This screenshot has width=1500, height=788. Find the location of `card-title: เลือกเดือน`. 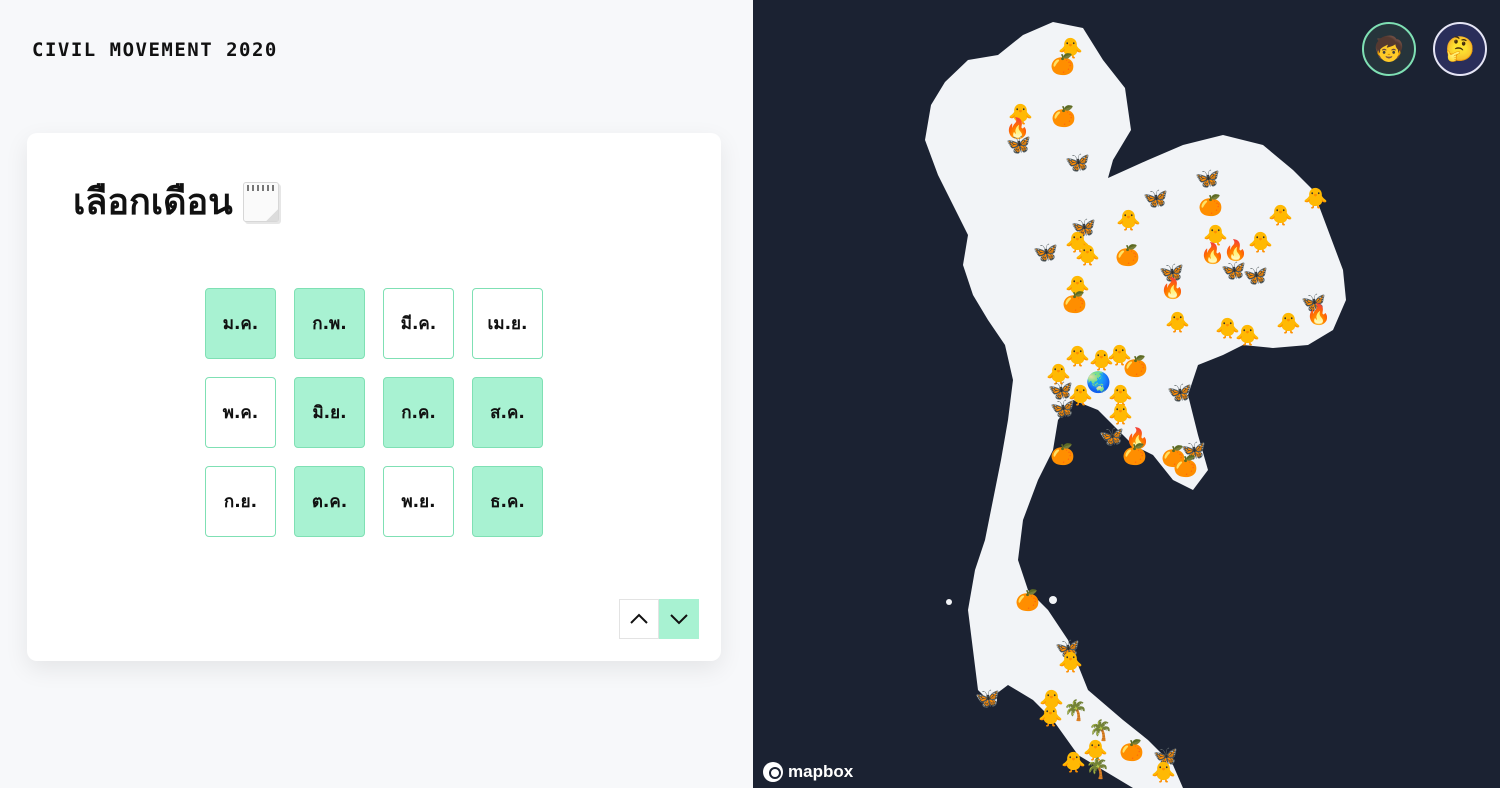

card-title: เลือกเดือน is located at coordinates (153, 202).